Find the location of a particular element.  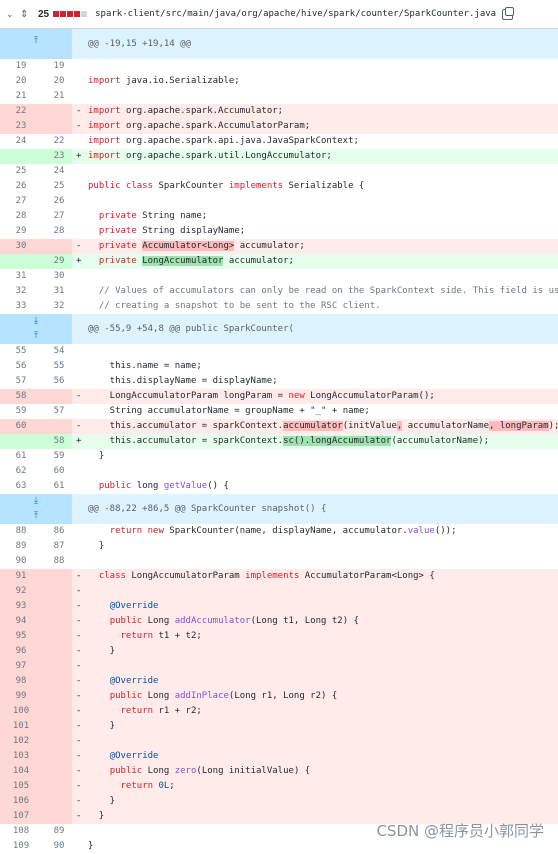

old-line-number: 33 is located at coordinates (21, 306).